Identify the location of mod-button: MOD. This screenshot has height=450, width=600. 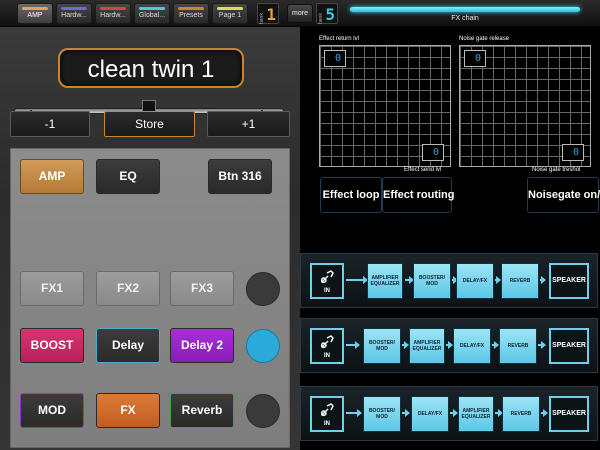
(52, 410).